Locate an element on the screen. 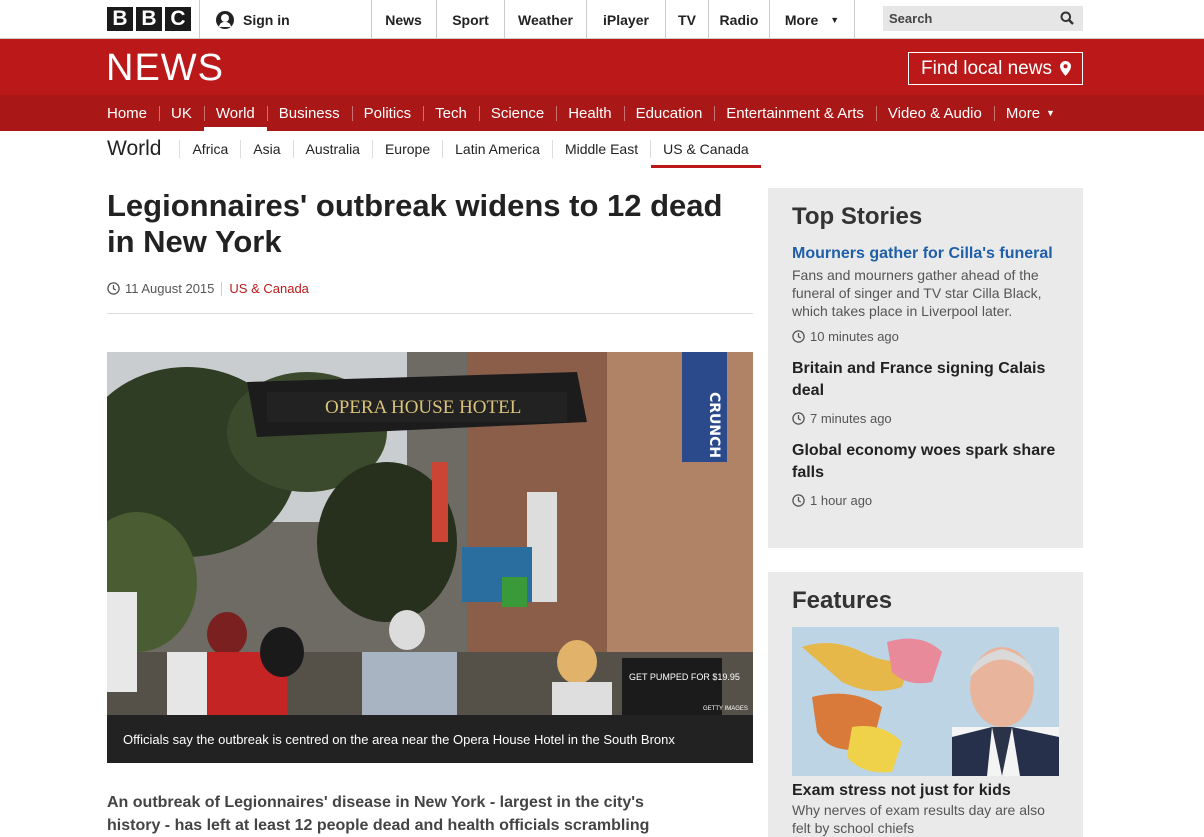  global-nav-more: More ▼ is located at coordinates (812, 19).